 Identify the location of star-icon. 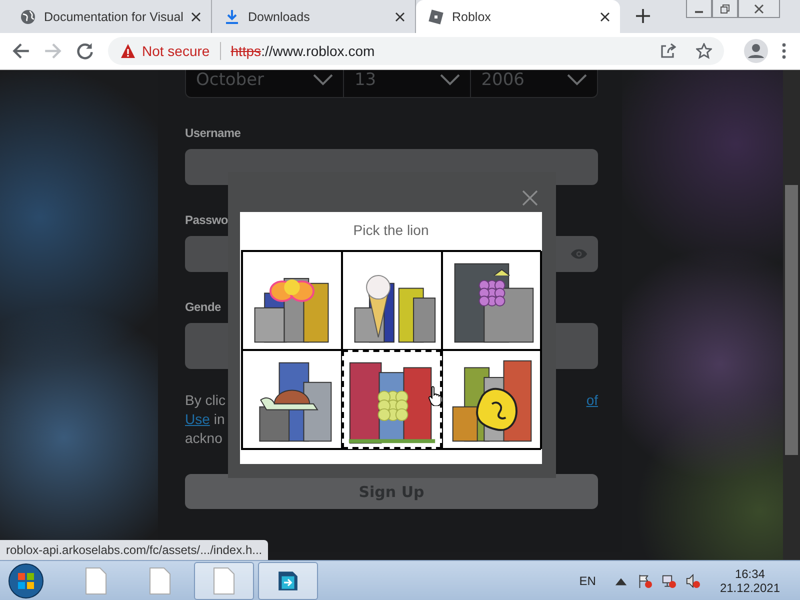
(704, 51).